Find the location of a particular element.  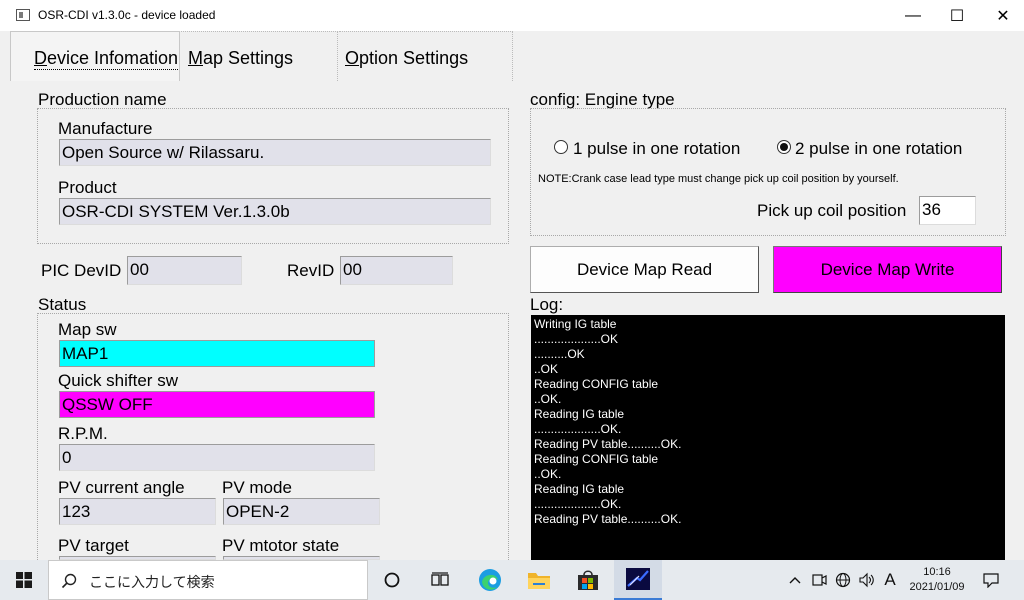

tab-device-information: Device Infomation is located at coordinates (95, 56).